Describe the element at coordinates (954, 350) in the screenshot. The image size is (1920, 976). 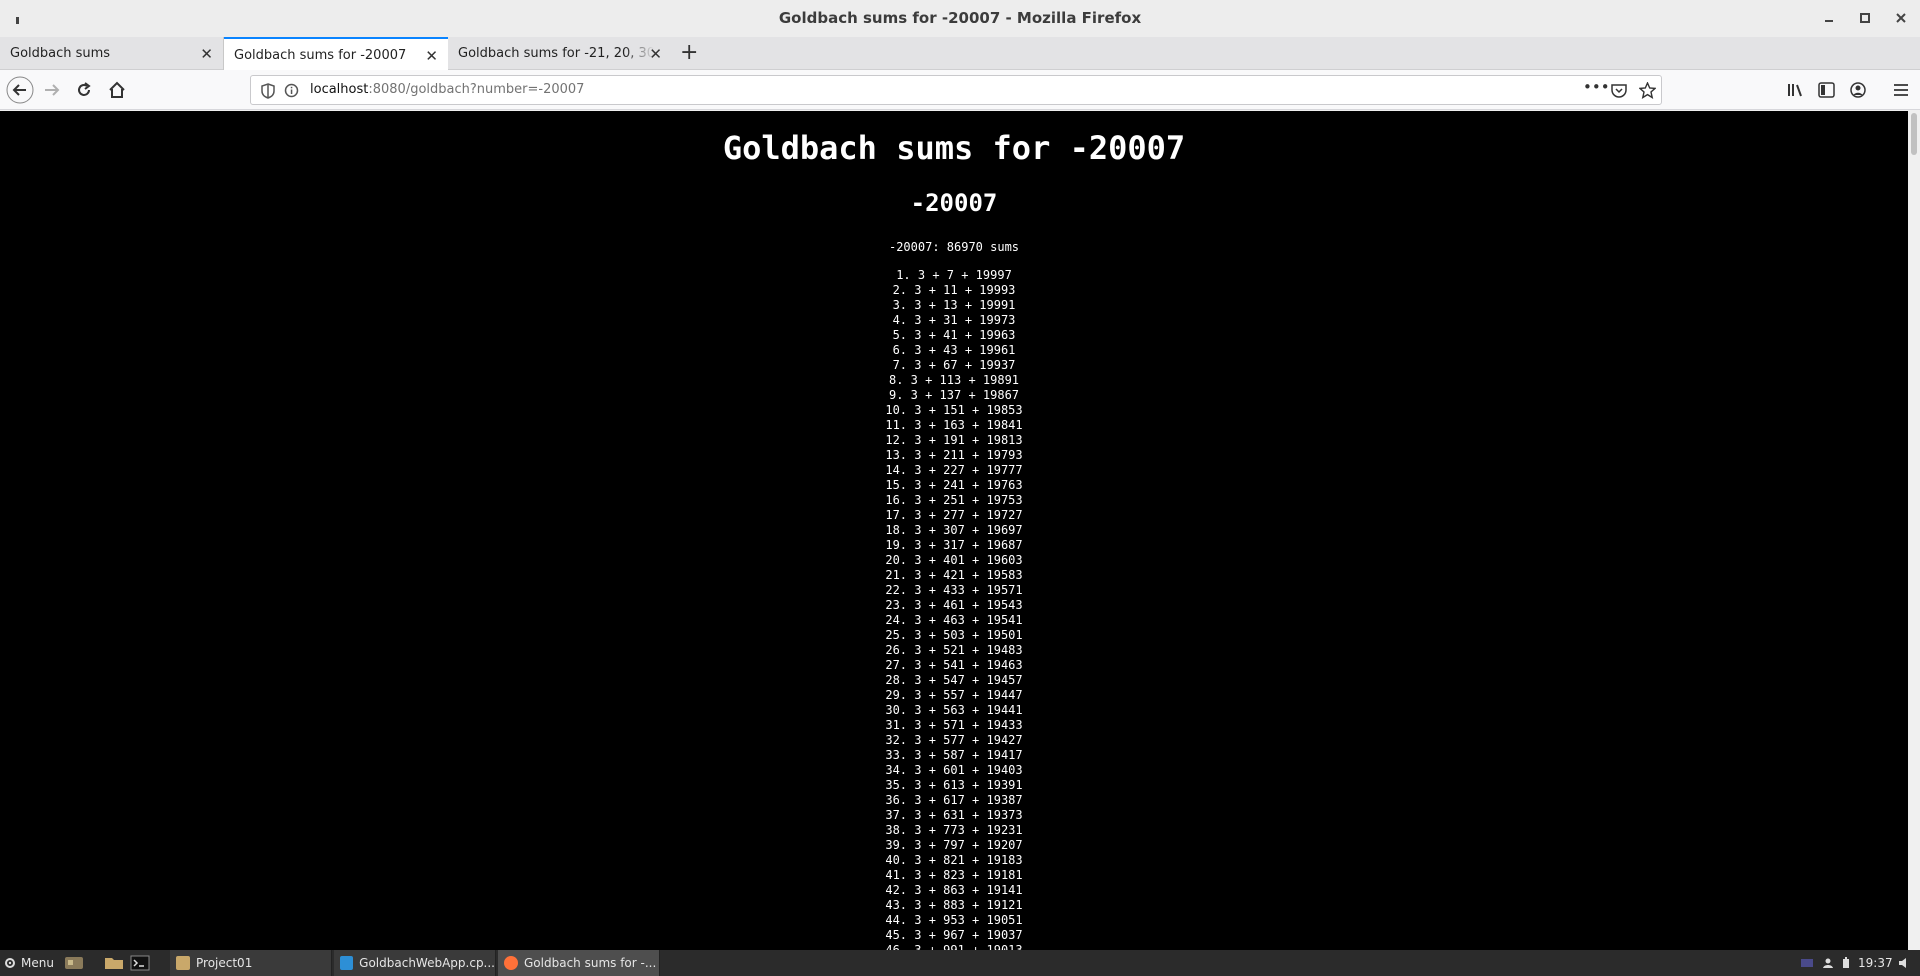
I see `sum-row: 6. 3 + 43 + 19961` at that location.